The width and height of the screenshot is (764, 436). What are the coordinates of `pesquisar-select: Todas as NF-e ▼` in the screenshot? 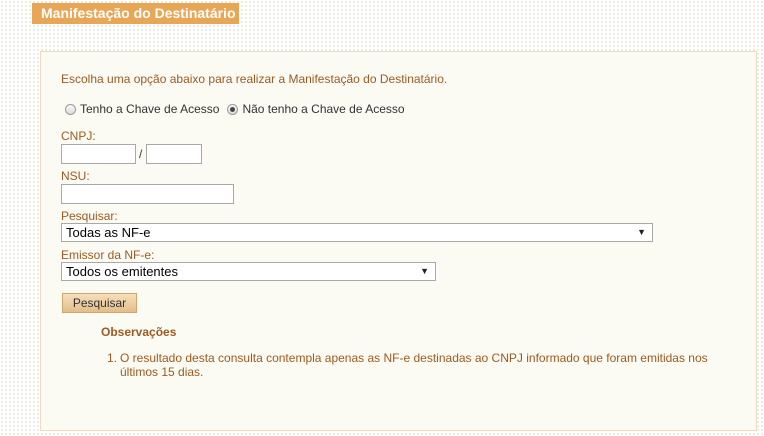 It's located at (357, 232).